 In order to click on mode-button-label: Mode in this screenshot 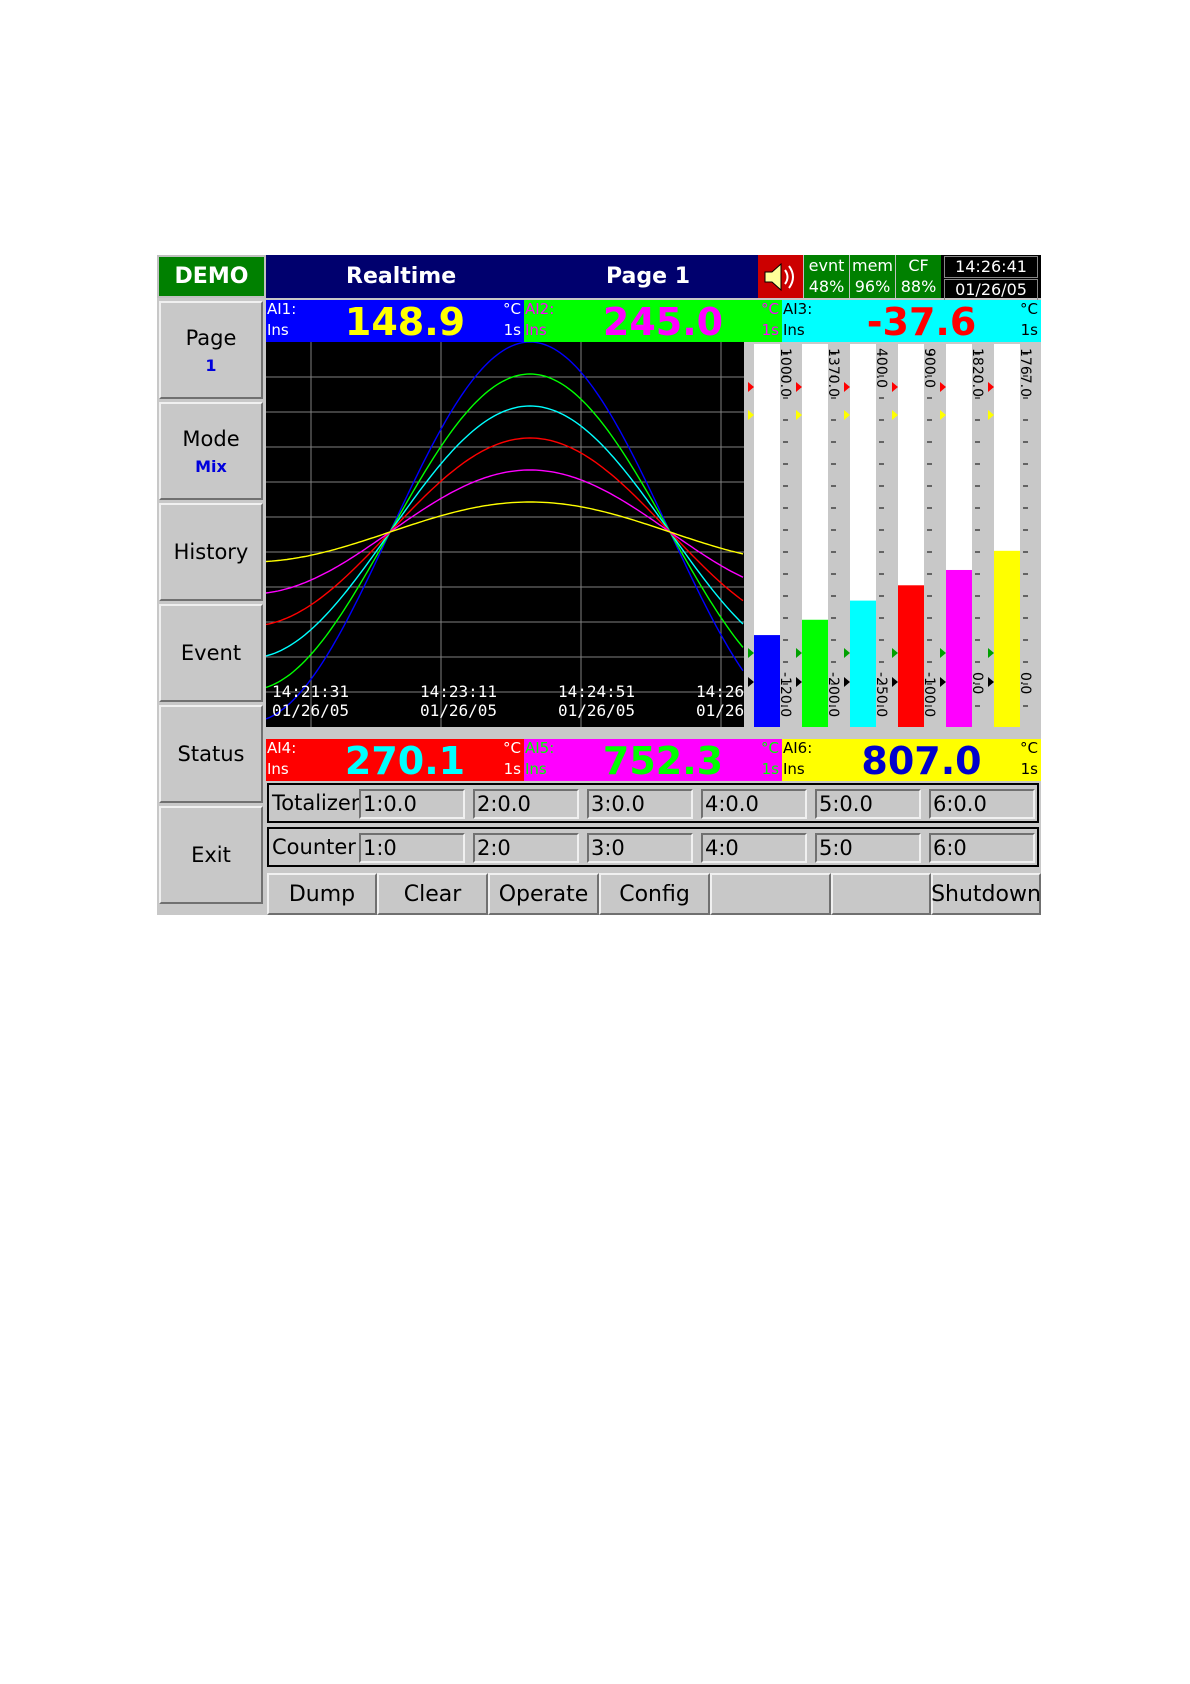, I will do `click(211, 438)`.